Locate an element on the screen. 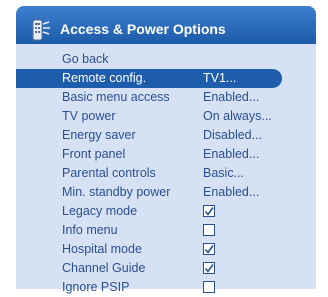  menu-item-label: Hospital mode is located at coordinates (102, 249).